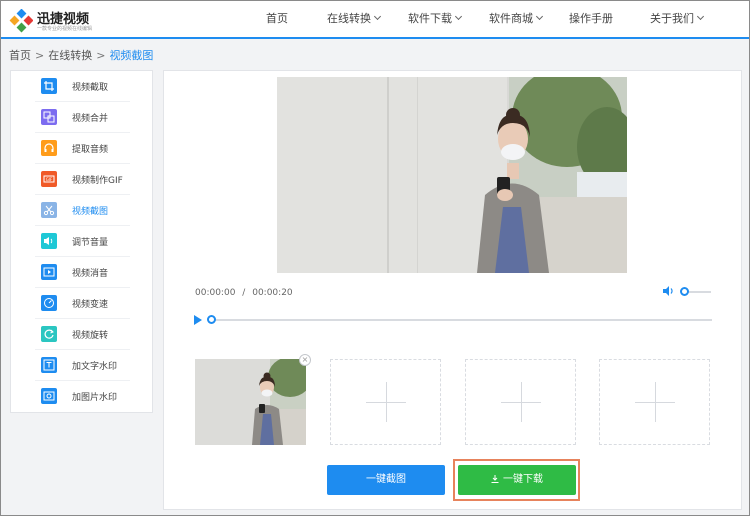  What do you see at coordinates (511, 18) in the screenshot?
I see `nav-label: 软件商城` at bounding box center [511, 18].